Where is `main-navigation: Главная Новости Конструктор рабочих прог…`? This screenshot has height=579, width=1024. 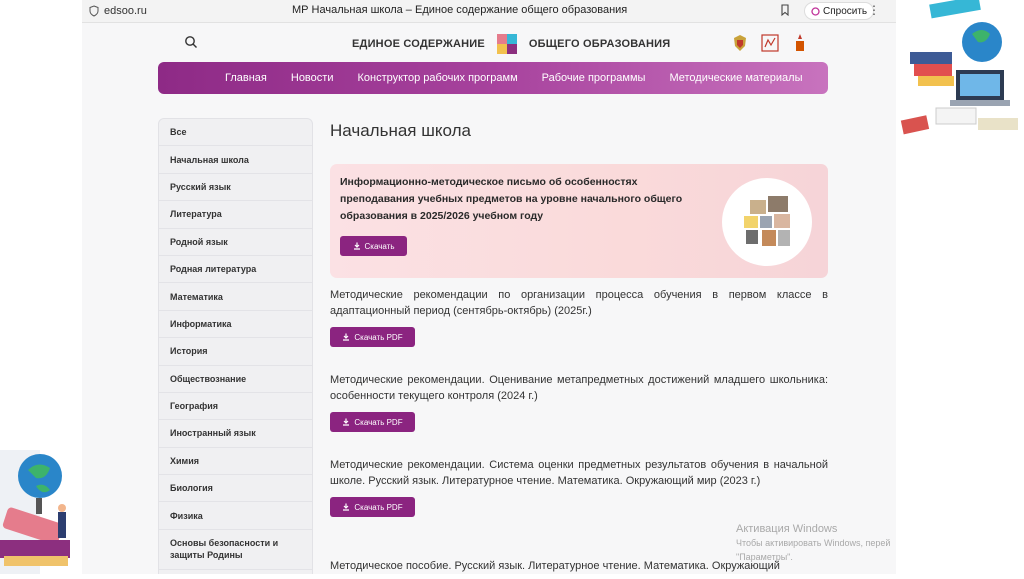 main-navigation: Главная Новости Конструктор рабочих прог… is located at coordinates (493, 78).